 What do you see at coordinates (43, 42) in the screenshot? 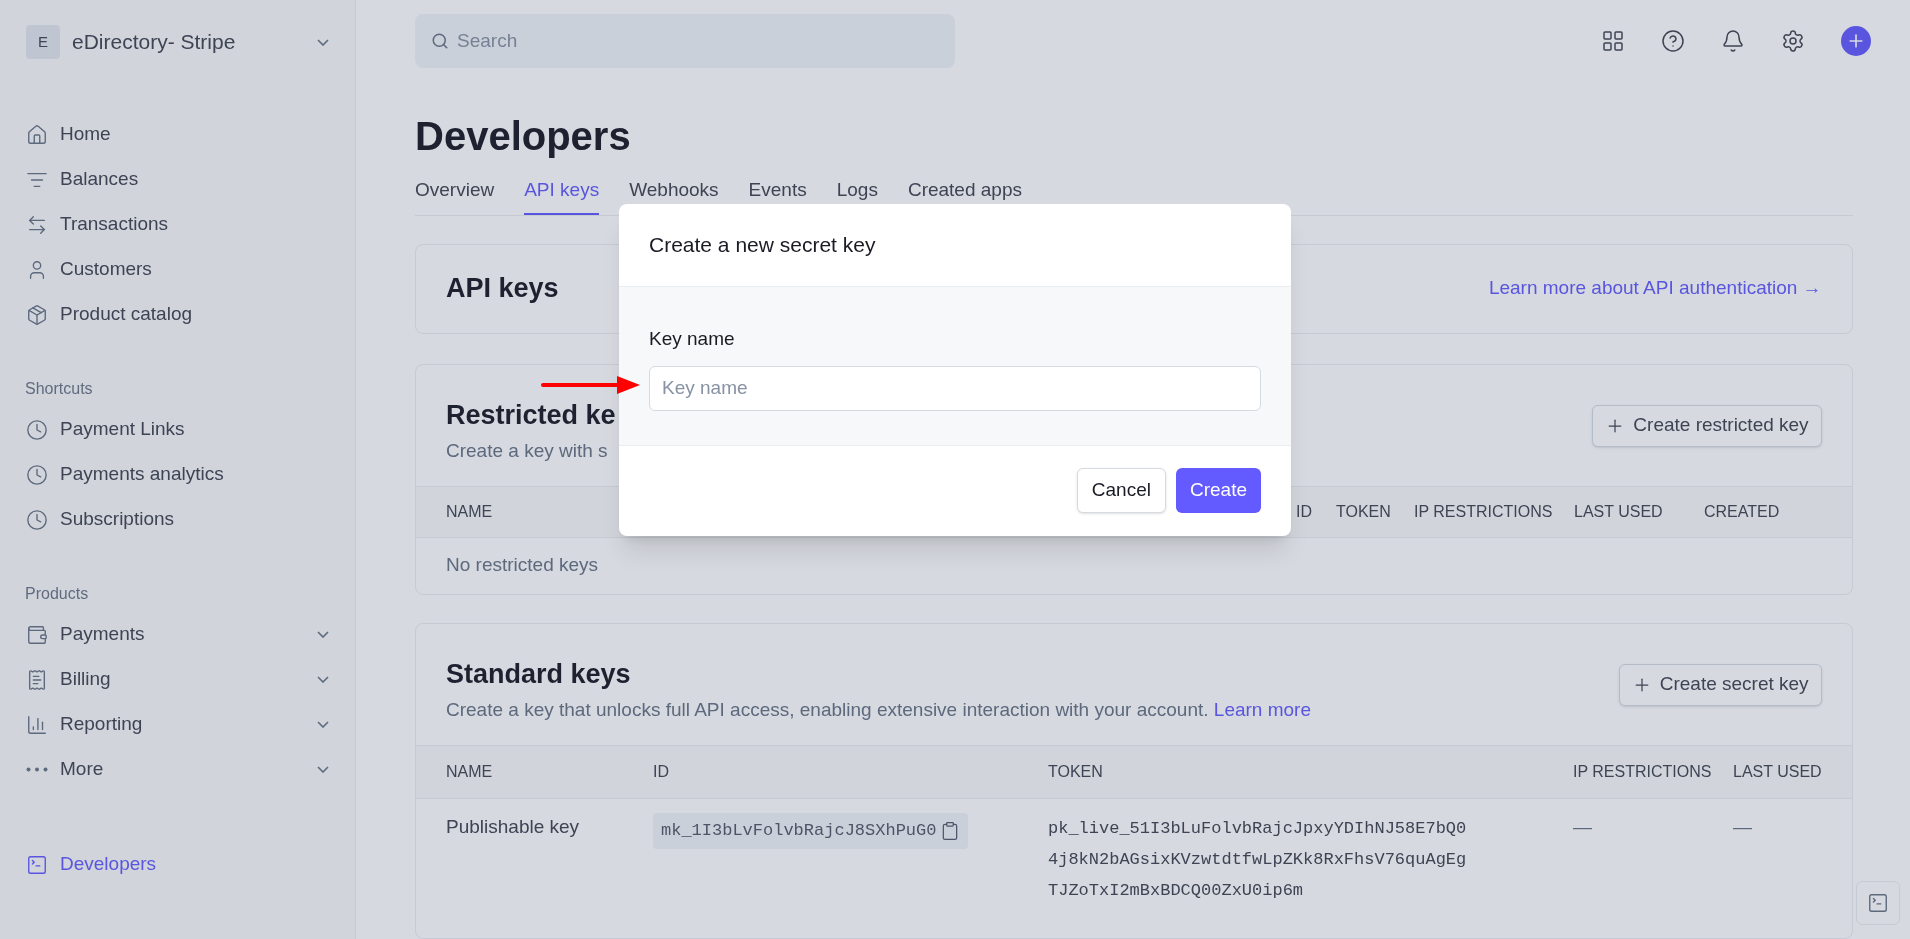
I see `account-initial: E` at bounding box center [43, 42].